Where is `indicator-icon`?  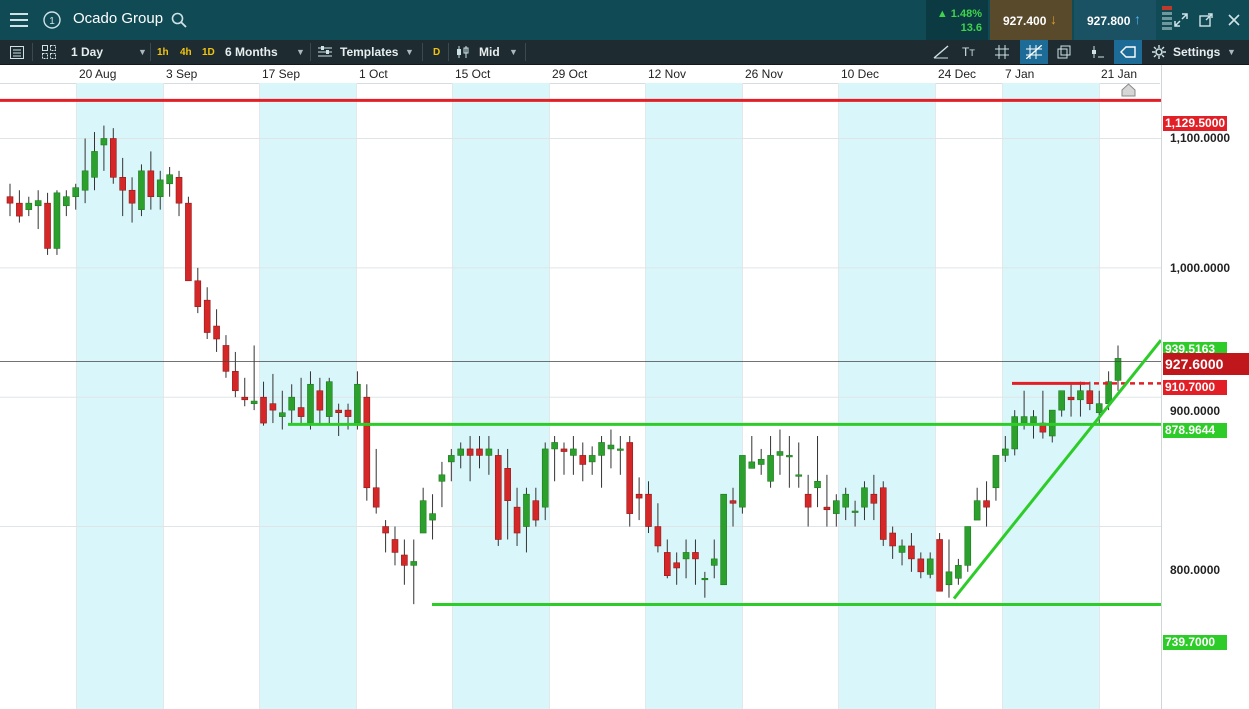 indicator-icon is located at coordinates (1097, 52).